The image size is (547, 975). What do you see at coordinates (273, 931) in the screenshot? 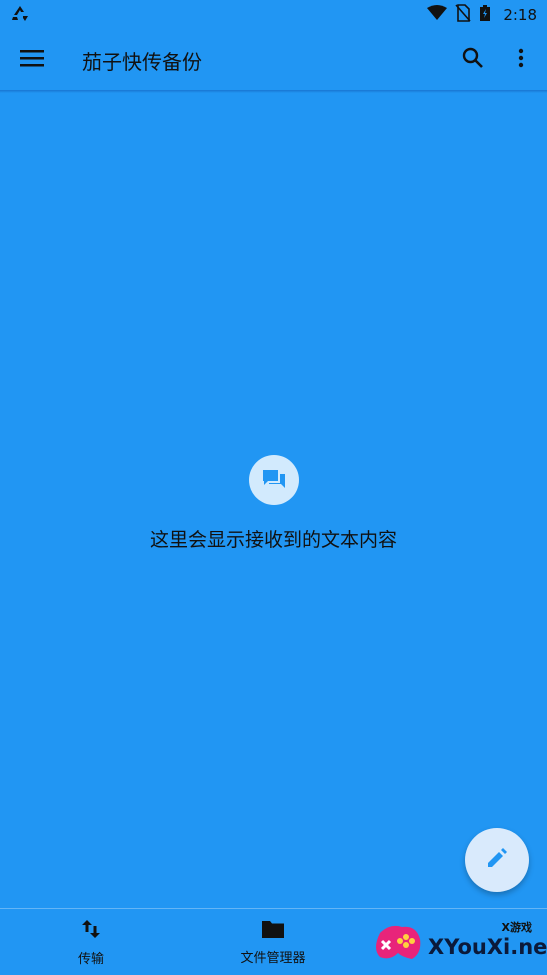
I see `folder-icon` at bounding box center [273, 931].